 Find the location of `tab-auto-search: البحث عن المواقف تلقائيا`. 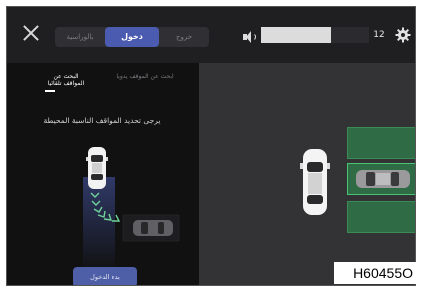

tab-auto-search: البحث عن المواقف تلقائيا is located at coordinates (66, 80).